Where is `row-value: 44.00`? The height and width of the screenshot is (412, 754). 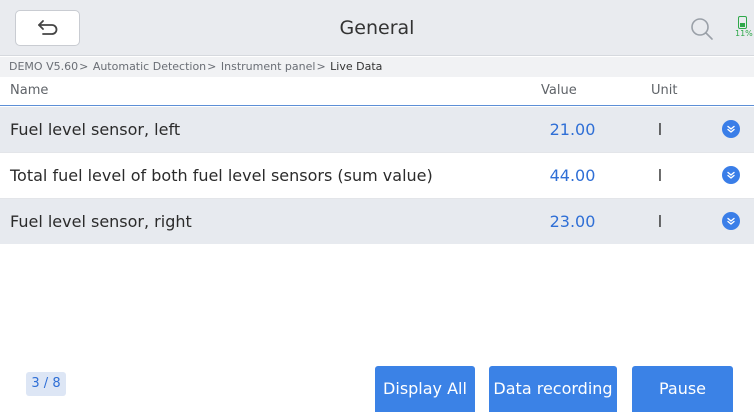 row-value: 44.00 is located at coordinates (572, 175).